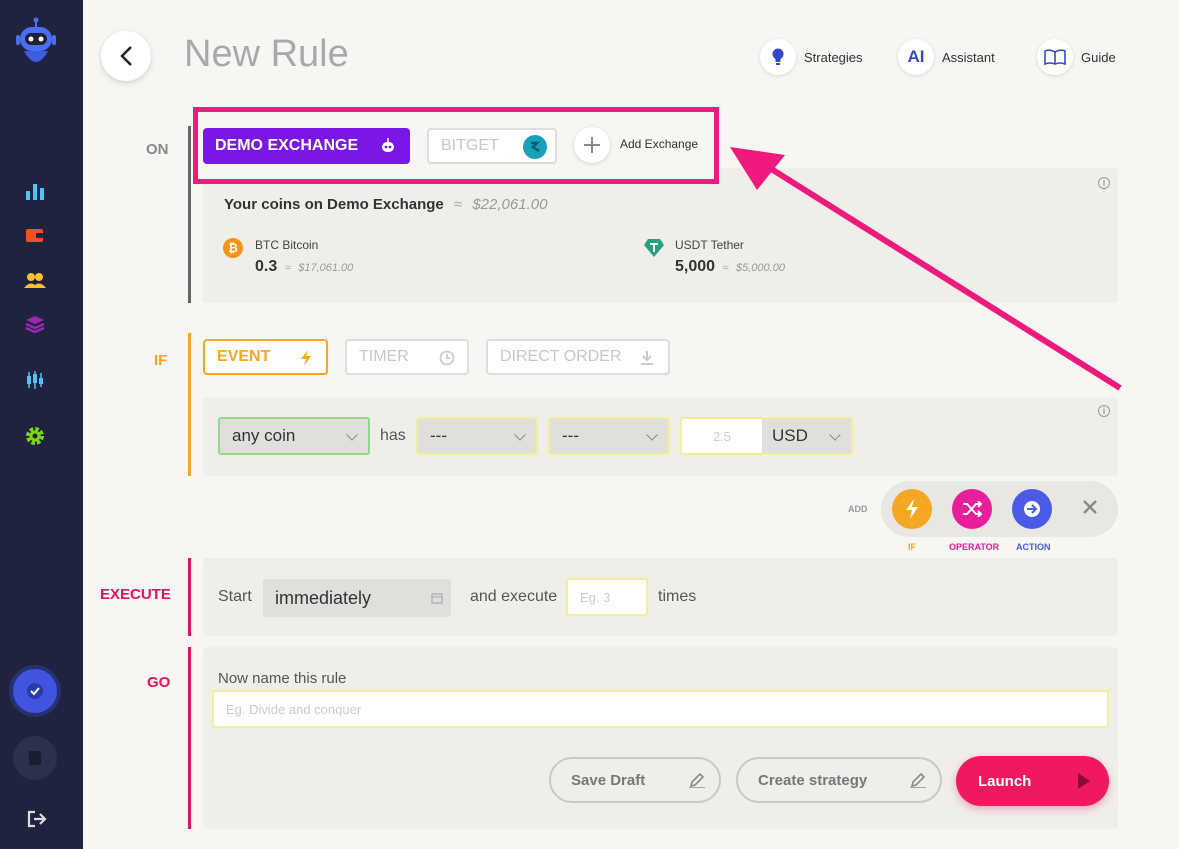  Describe the element at coordinates (357, 598) in the screenshot. I see `start-when-select: immediately` at that location.